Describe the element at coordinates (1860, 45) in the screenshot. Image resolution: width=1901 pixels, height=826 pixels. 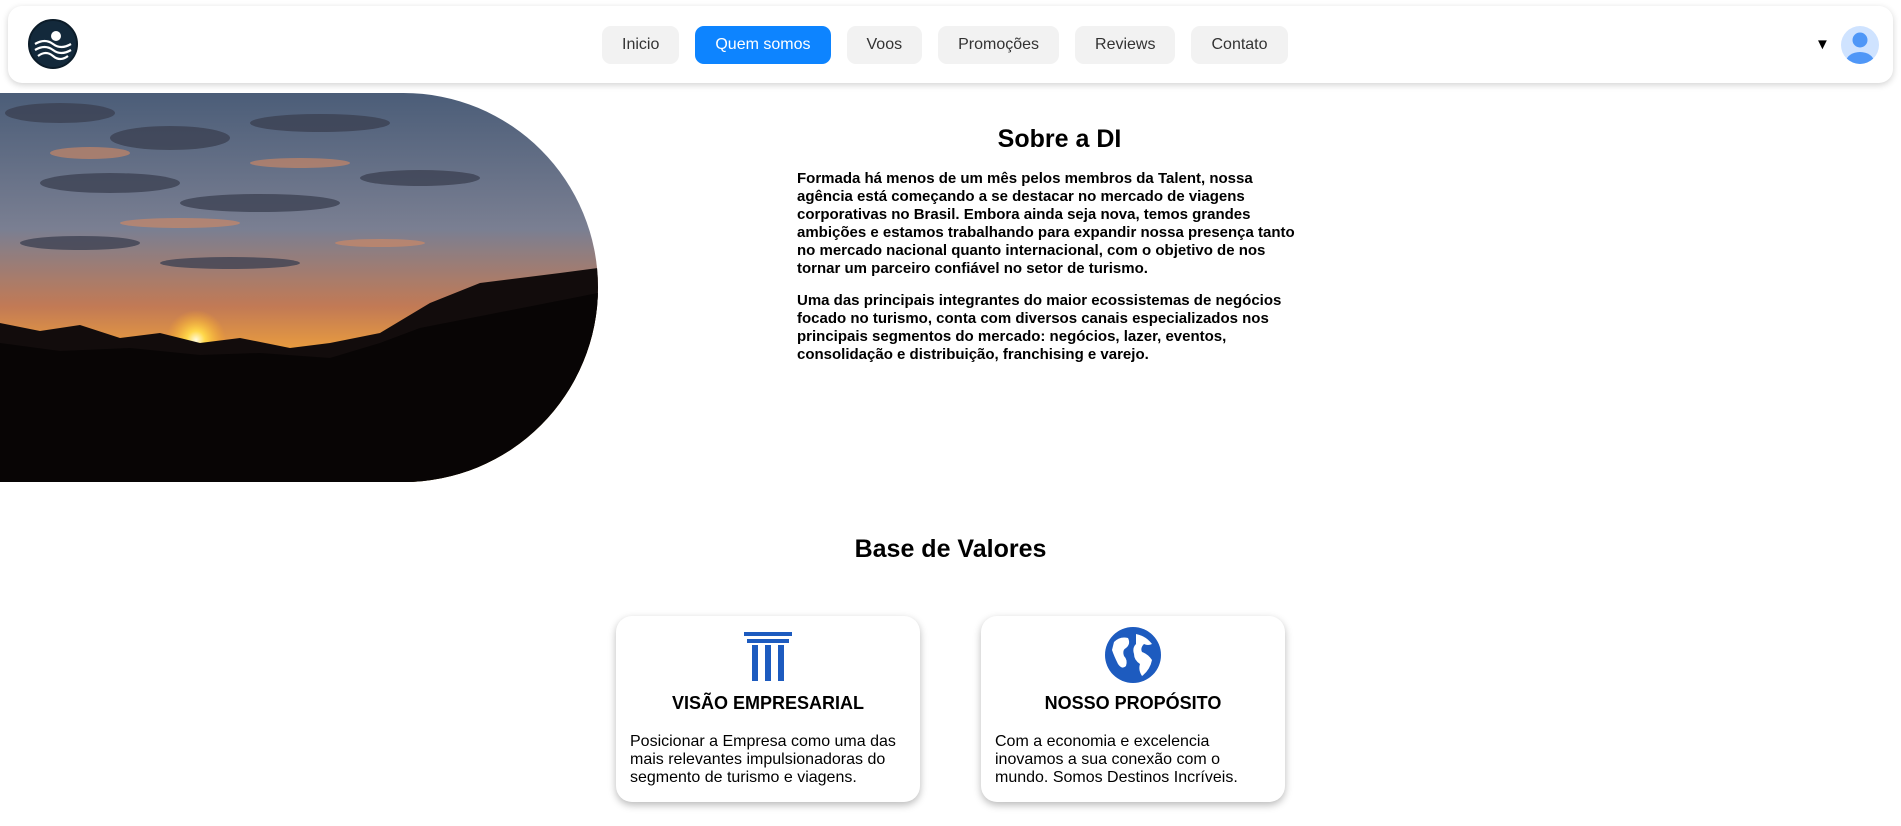
I see `user-avatar-icon` at that location.